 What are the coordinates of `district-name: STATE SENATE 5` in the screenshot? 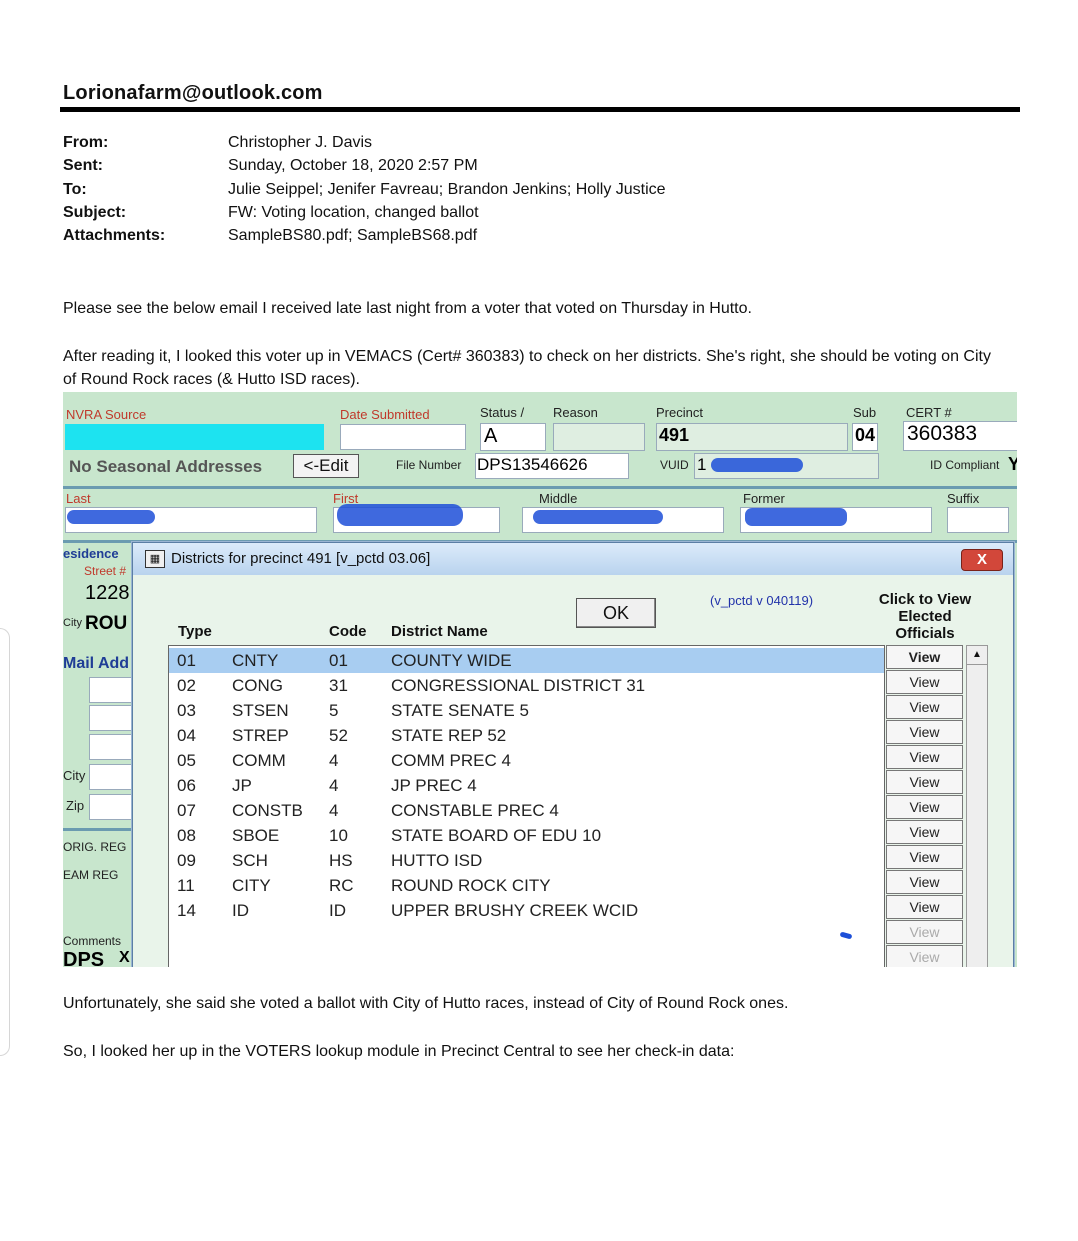 It's located at (460, 710).